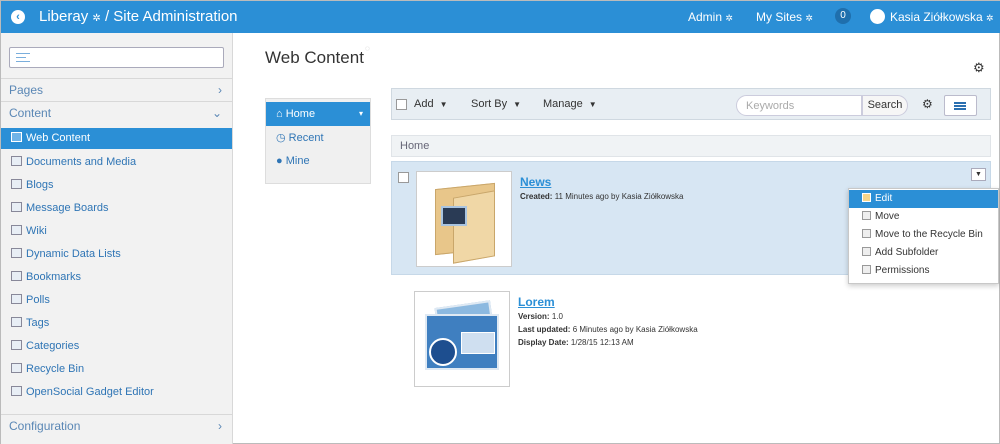 This screenshot has height=444, width=1000. I want to click on updated-value: 6 Minutes ago by Kasia Ziółkowska, so click(635, 329).